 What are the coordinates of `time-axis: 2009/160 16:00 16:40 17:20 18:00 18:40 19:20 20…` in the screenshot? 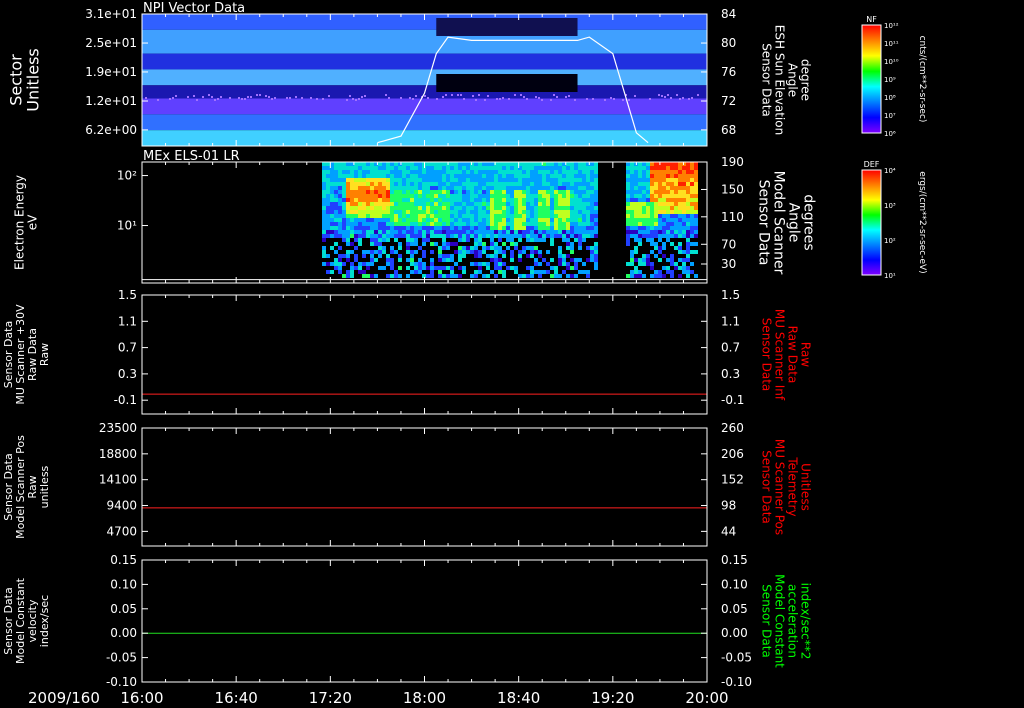 It's located at (378, 698).